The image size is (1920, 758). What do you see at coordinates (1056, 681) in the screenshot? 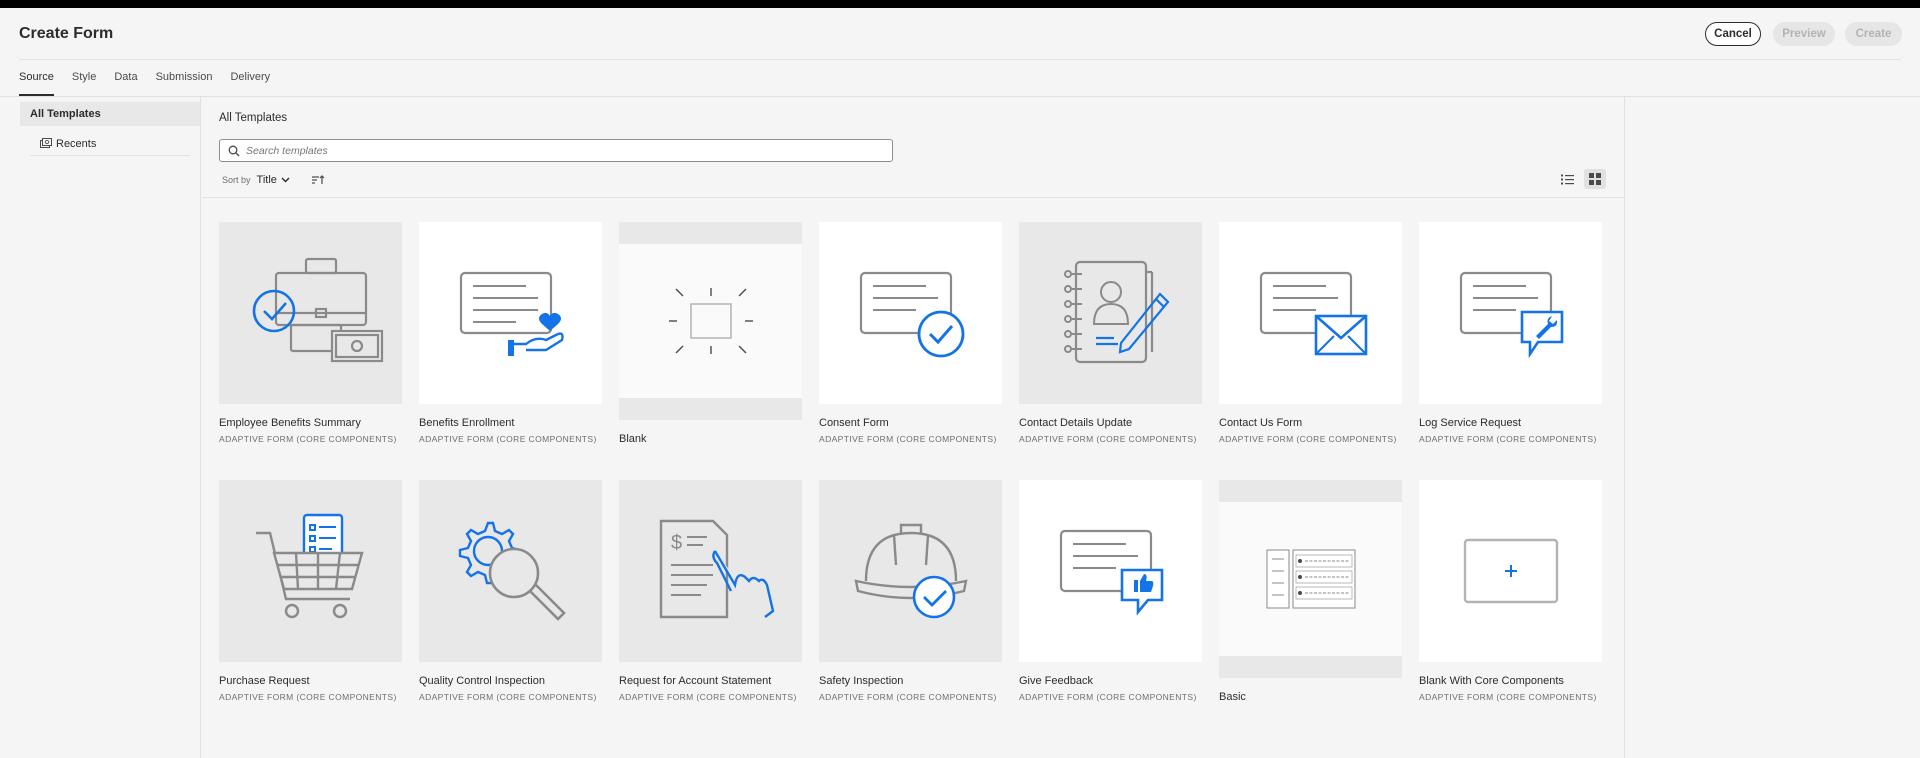
I see `template-name: Give Feedback` at bounding box center [1056, 681].